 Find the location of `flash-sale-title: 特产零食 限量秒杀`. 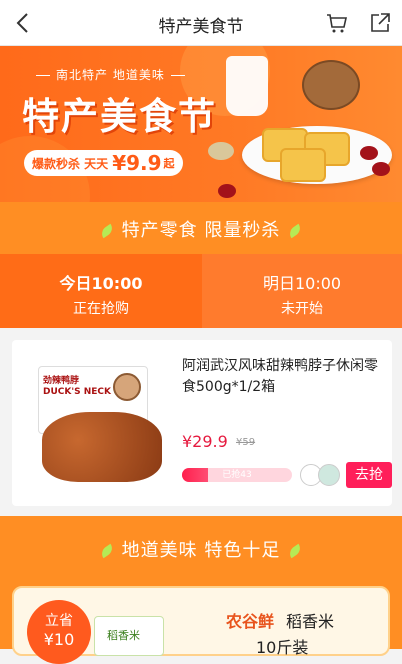

flash-sale-title: 特产零食 限量秒杀 is located at coordinates (201, 229).